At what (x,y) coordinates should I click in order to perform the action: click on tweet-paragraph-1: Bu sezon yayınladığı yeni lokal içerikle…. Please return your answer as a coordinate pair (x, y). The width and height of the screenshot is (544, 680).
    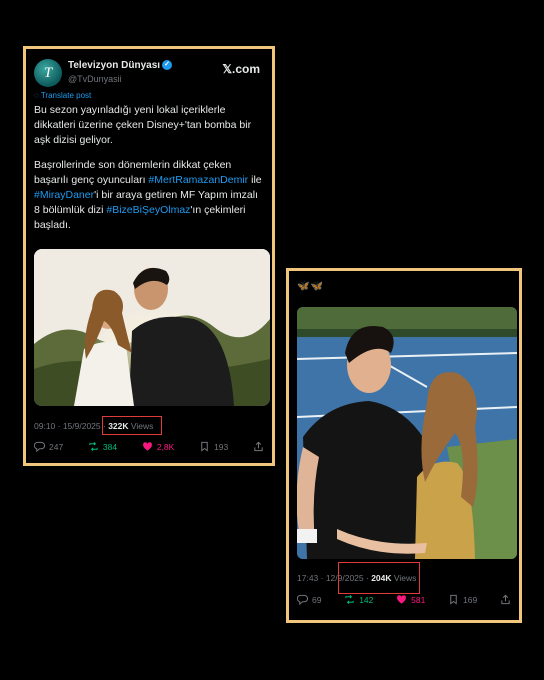
    Looking at the image, I should click on (143, 125).